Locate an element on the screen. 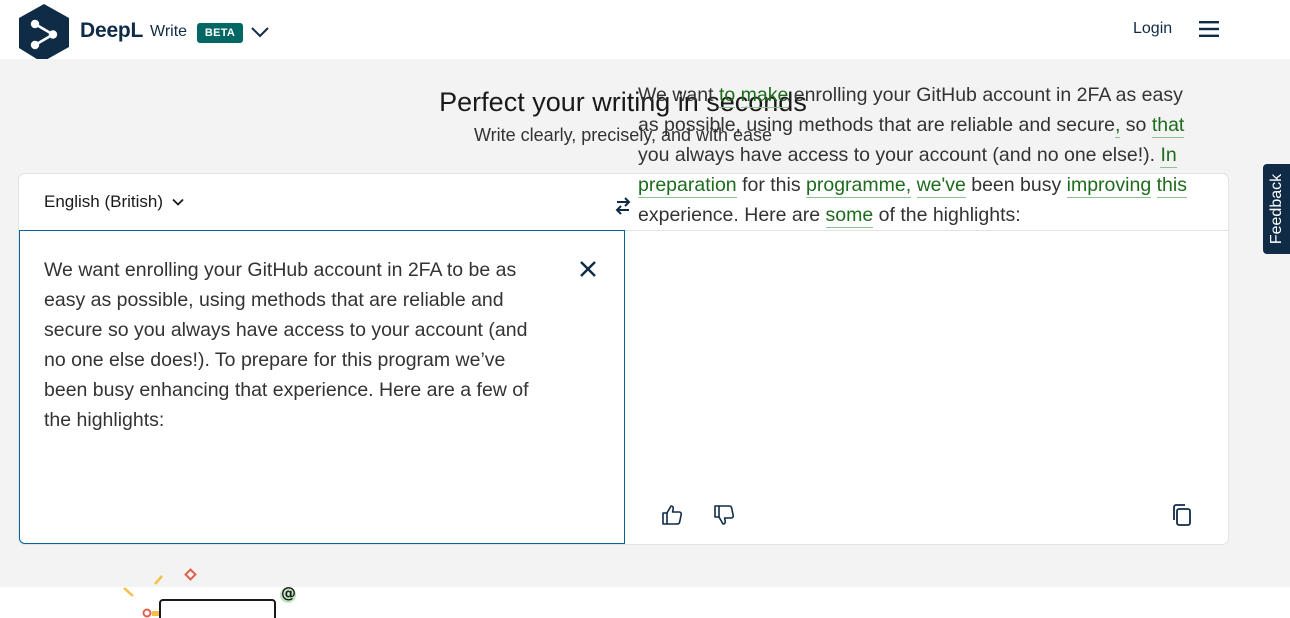 This screenshot has width=1290, height=618. decorative-illustration: @ is located at coordinates (209, 593).